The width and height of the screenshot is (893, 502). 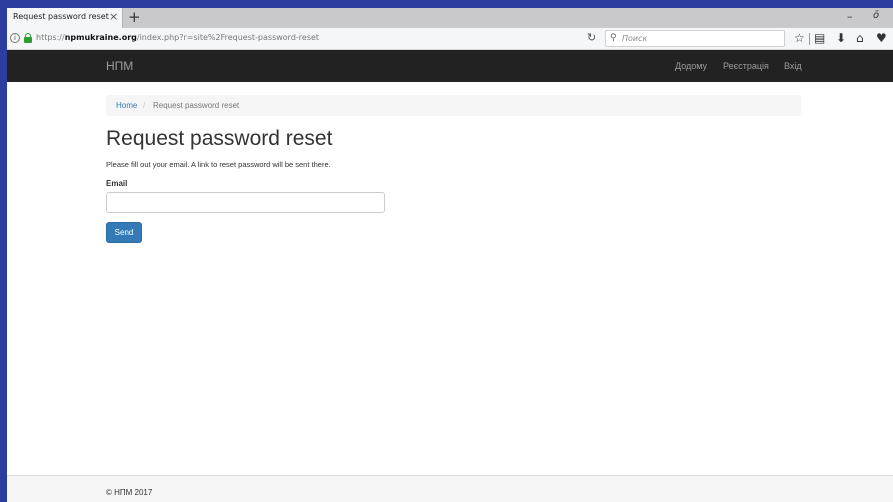 What do you see at coordinates (450, 18) in the screenshot?
I see `tab-strip: Request password reset × + – ō` at bounding box center [450, 18].